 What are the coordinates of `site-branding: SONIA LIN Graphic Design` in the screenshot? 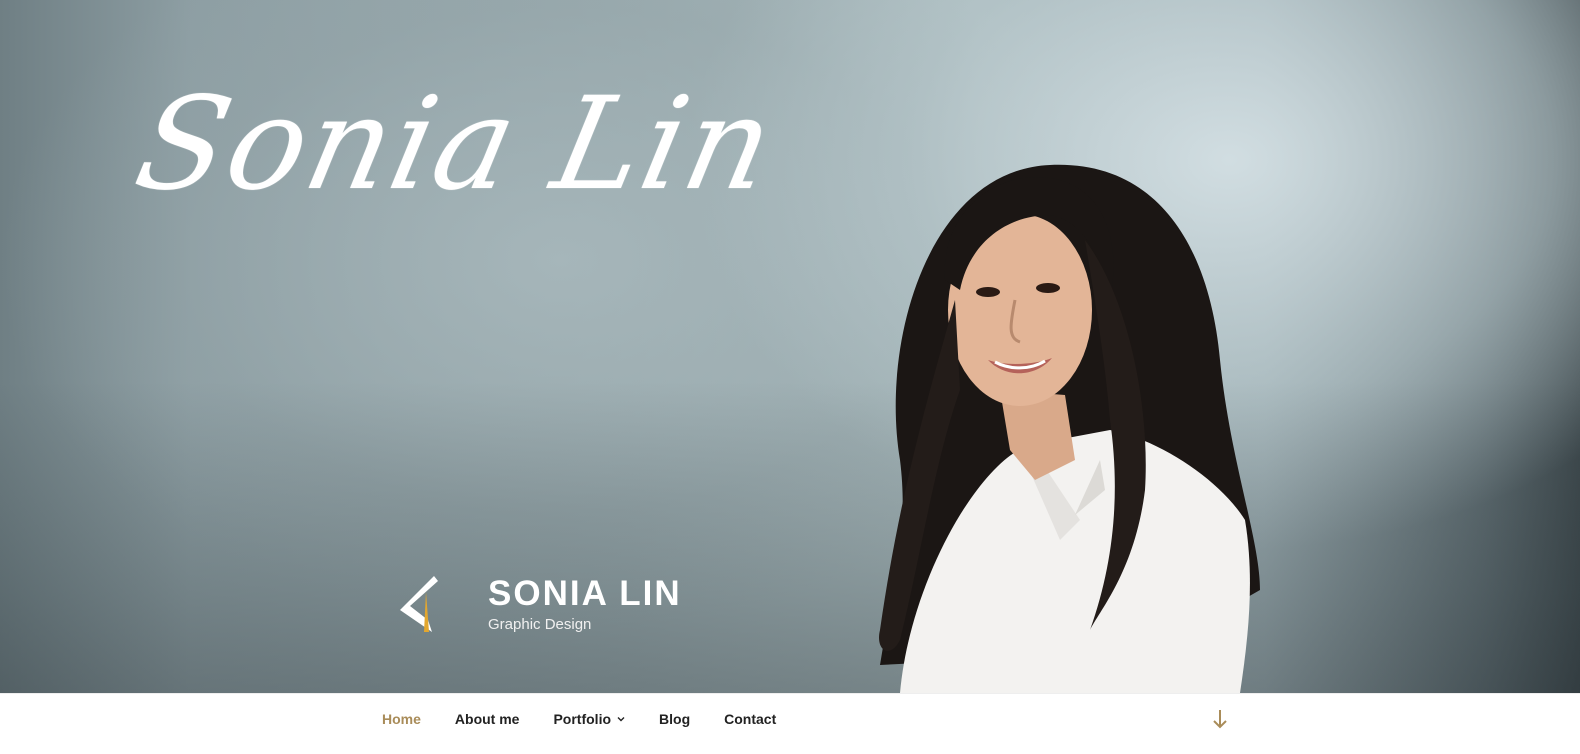 It's located at (558, 607).